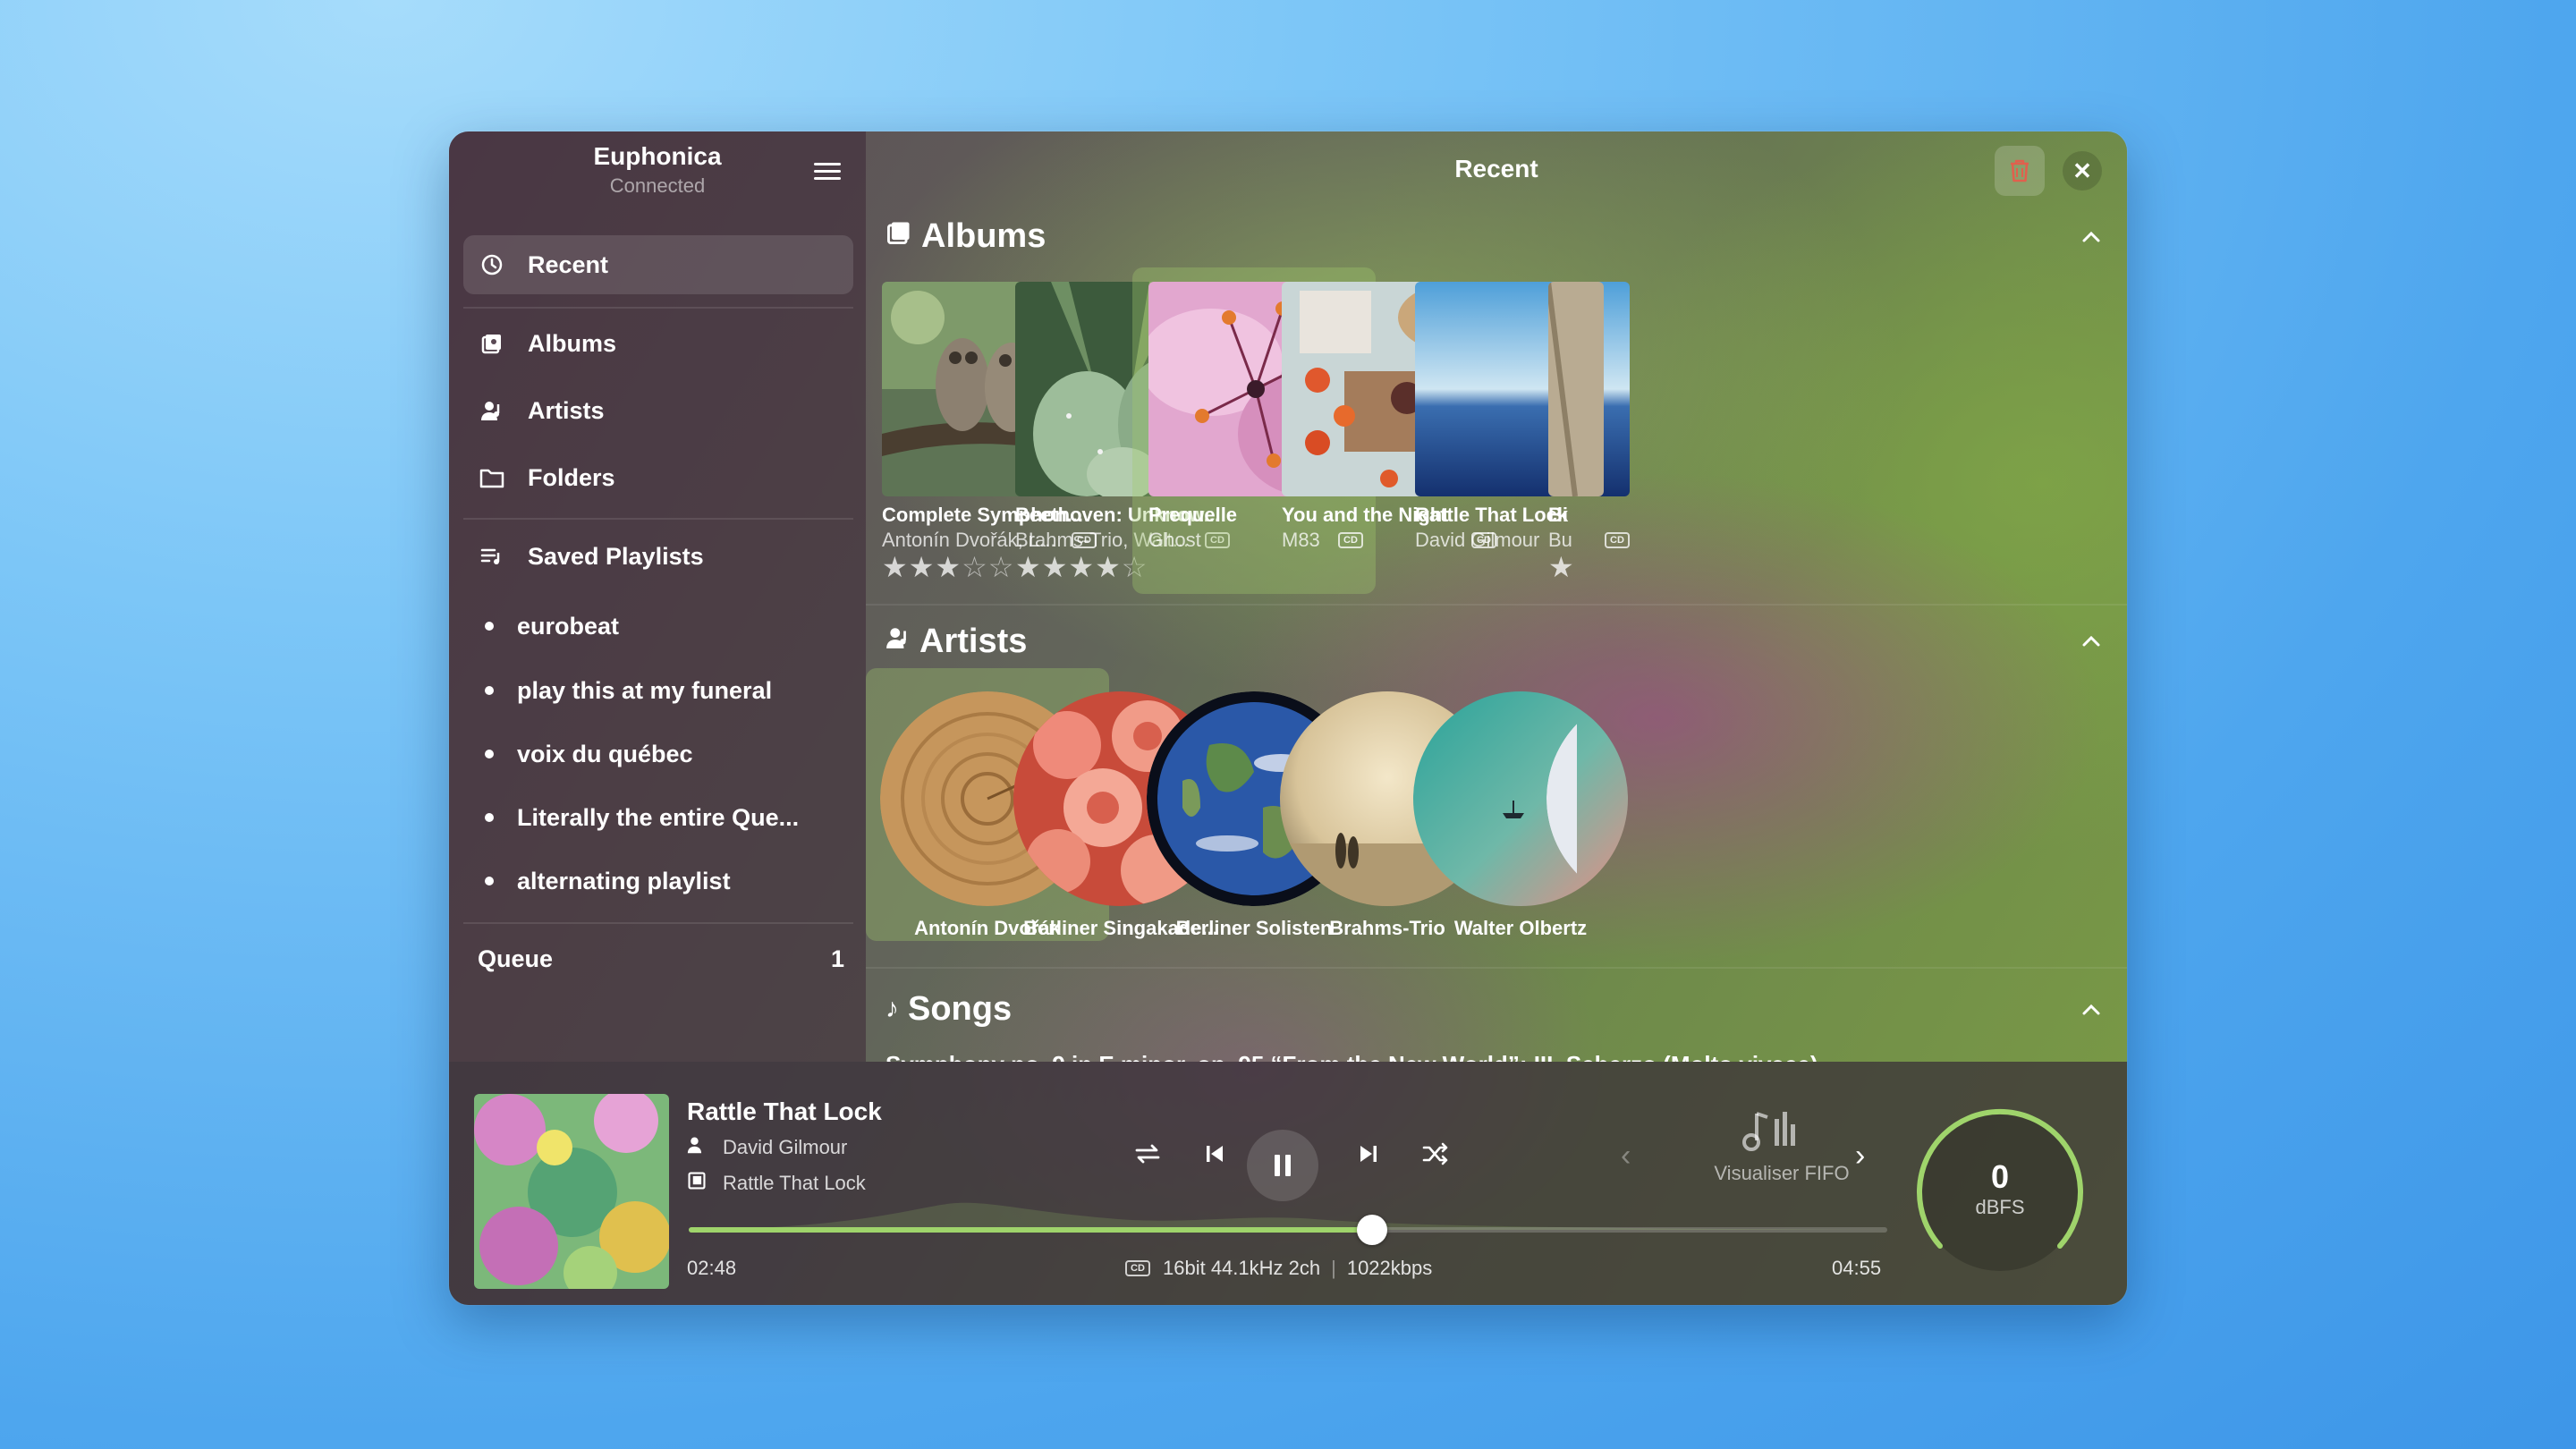 This screenshot has height=1449, width=2576. Describe the element at coordinates (1520, 928) in the screenshot. I see `artist-name: Walter Olbertz` at that location.